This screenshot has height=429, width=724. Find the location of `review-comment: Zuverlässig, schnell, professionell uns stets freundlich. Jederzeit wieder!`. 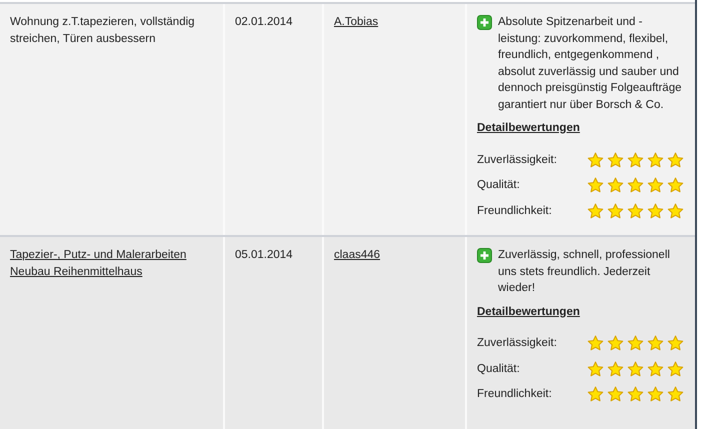

review-comment: Zuverlässig, schnell, professionell uns stets freundlich. Jederzeit wieder! is located at coordinates (584, 272).